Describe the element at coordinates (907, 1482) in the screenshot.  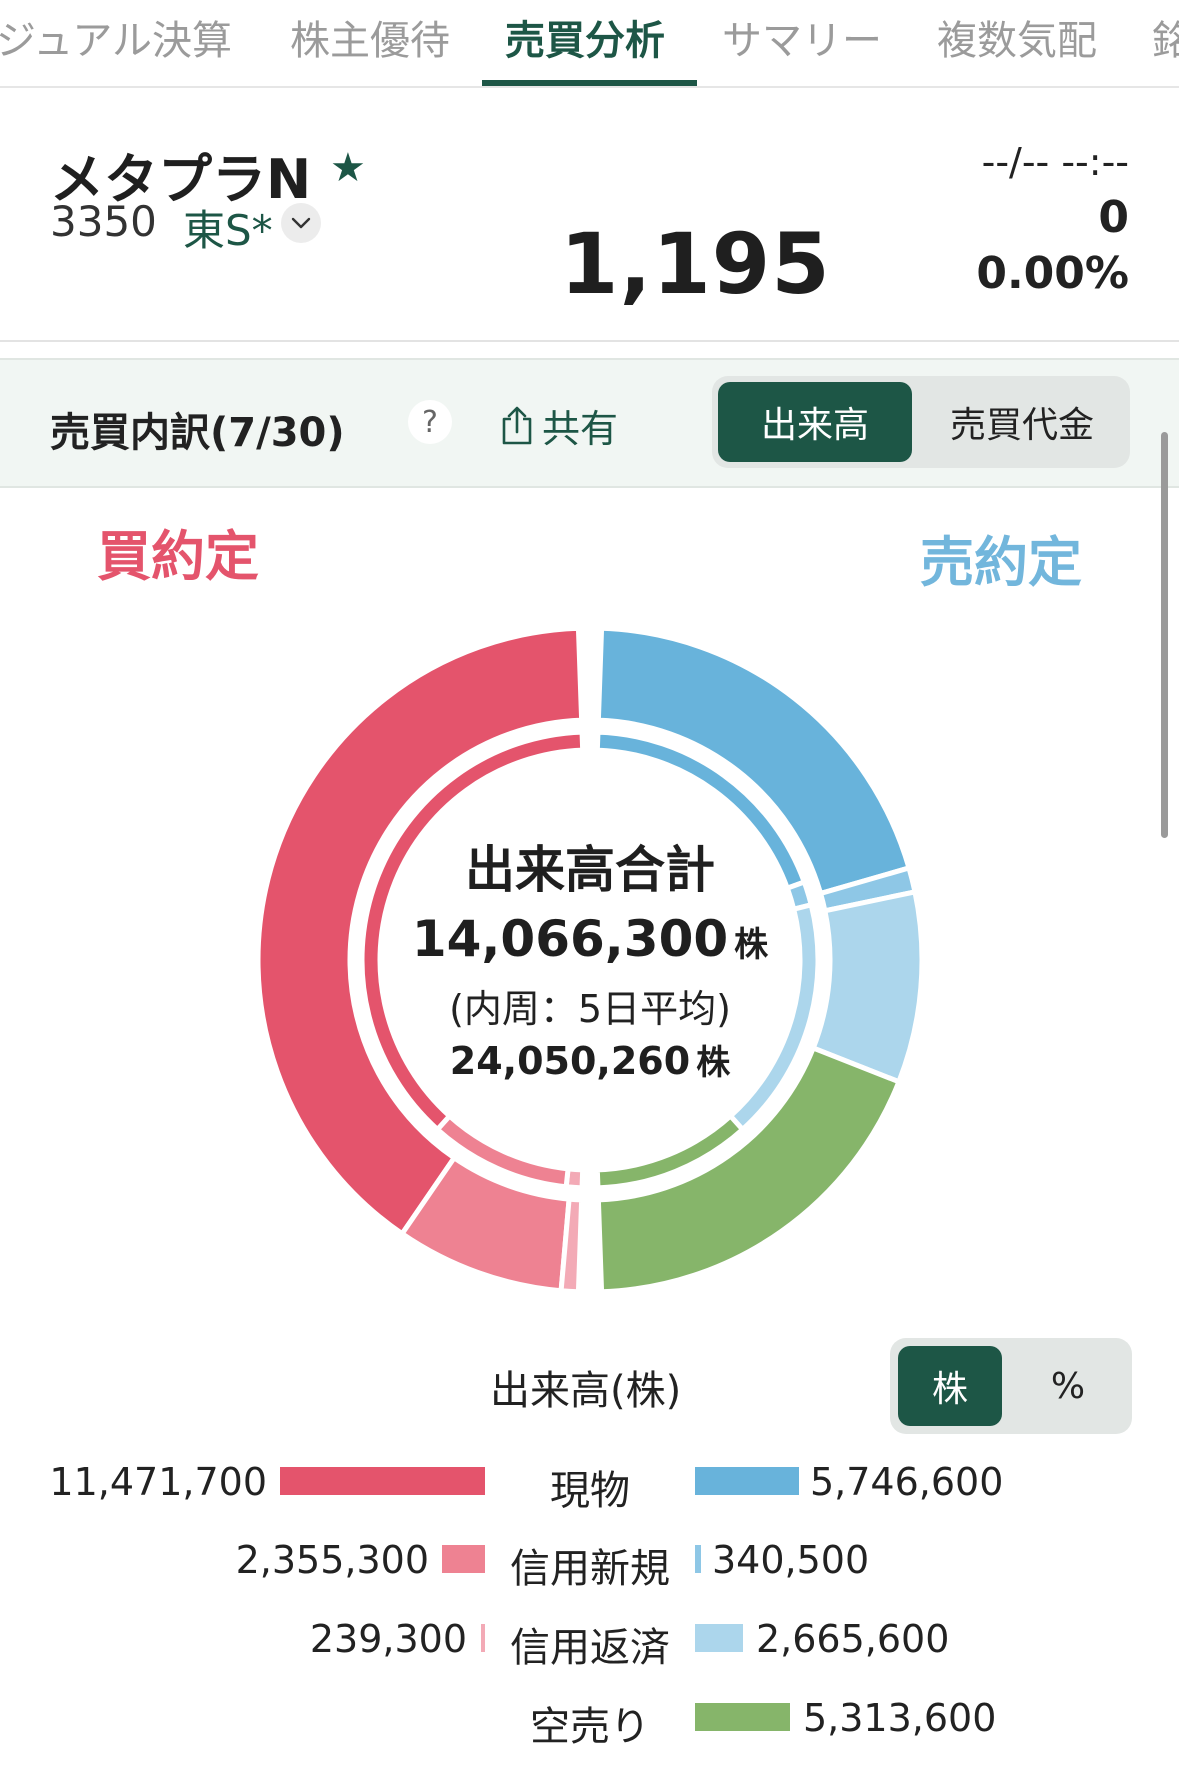
I see `sell-cash-value: 5,746,600` at that location.